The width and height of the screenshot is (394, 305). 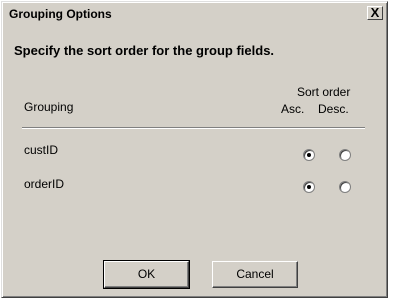 I want to click on custid-desc-radio, so click(x=345, y=155).